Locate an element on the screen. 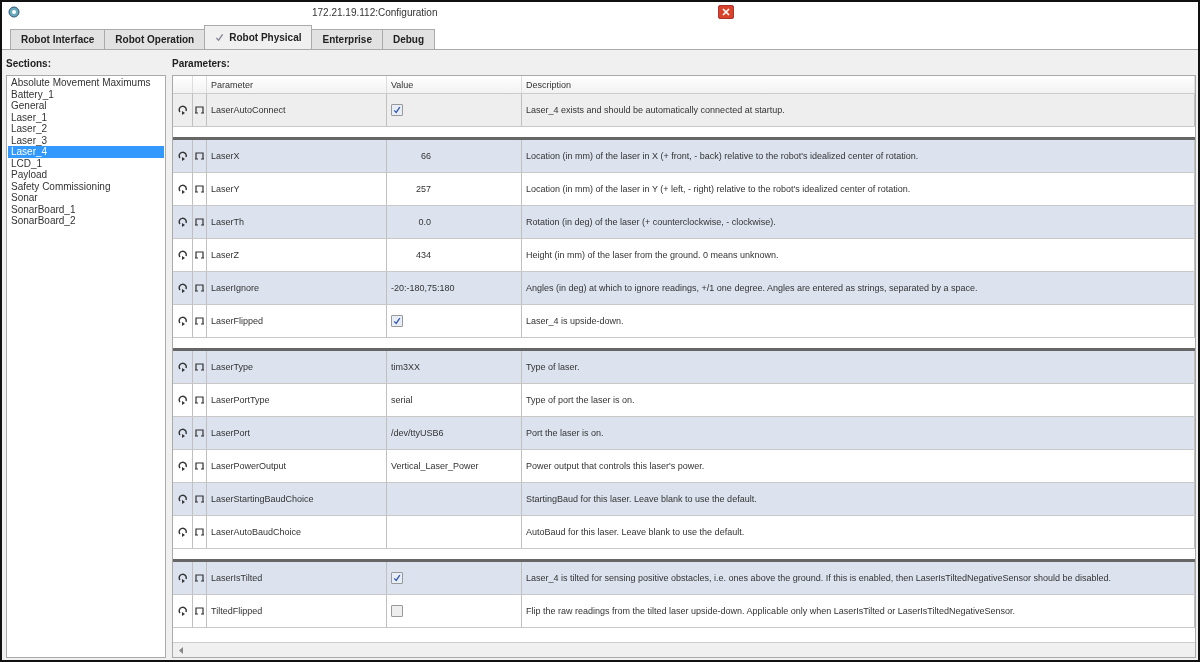  description-text: Power output that controls this laser's power. is located at coordinates (615, 466).